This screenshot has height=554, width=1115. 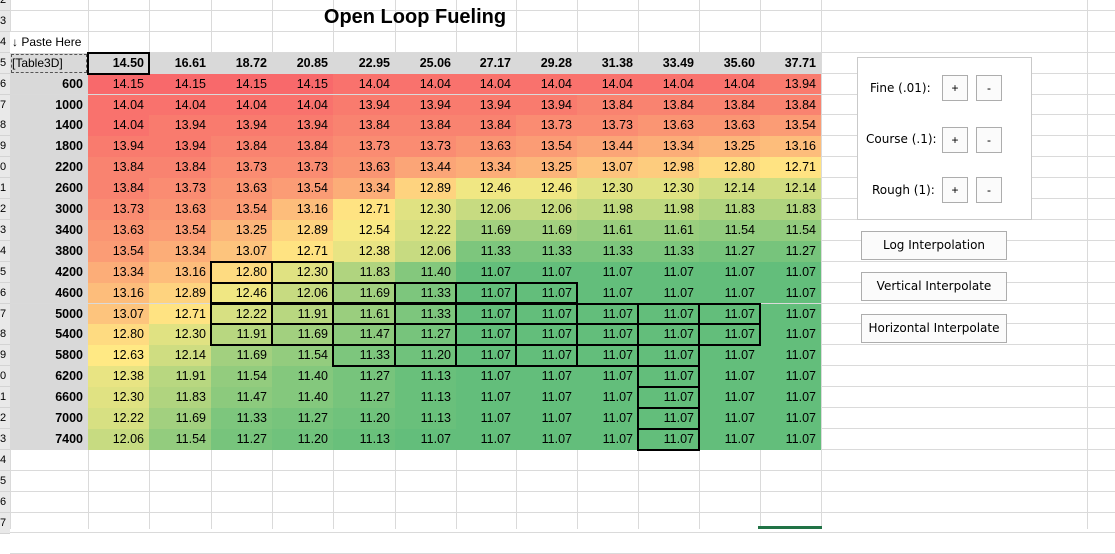 What do you see at coordinates (5, 439) in the screenshot?
I see `row-number: 3` at bounding box center [5, 439].